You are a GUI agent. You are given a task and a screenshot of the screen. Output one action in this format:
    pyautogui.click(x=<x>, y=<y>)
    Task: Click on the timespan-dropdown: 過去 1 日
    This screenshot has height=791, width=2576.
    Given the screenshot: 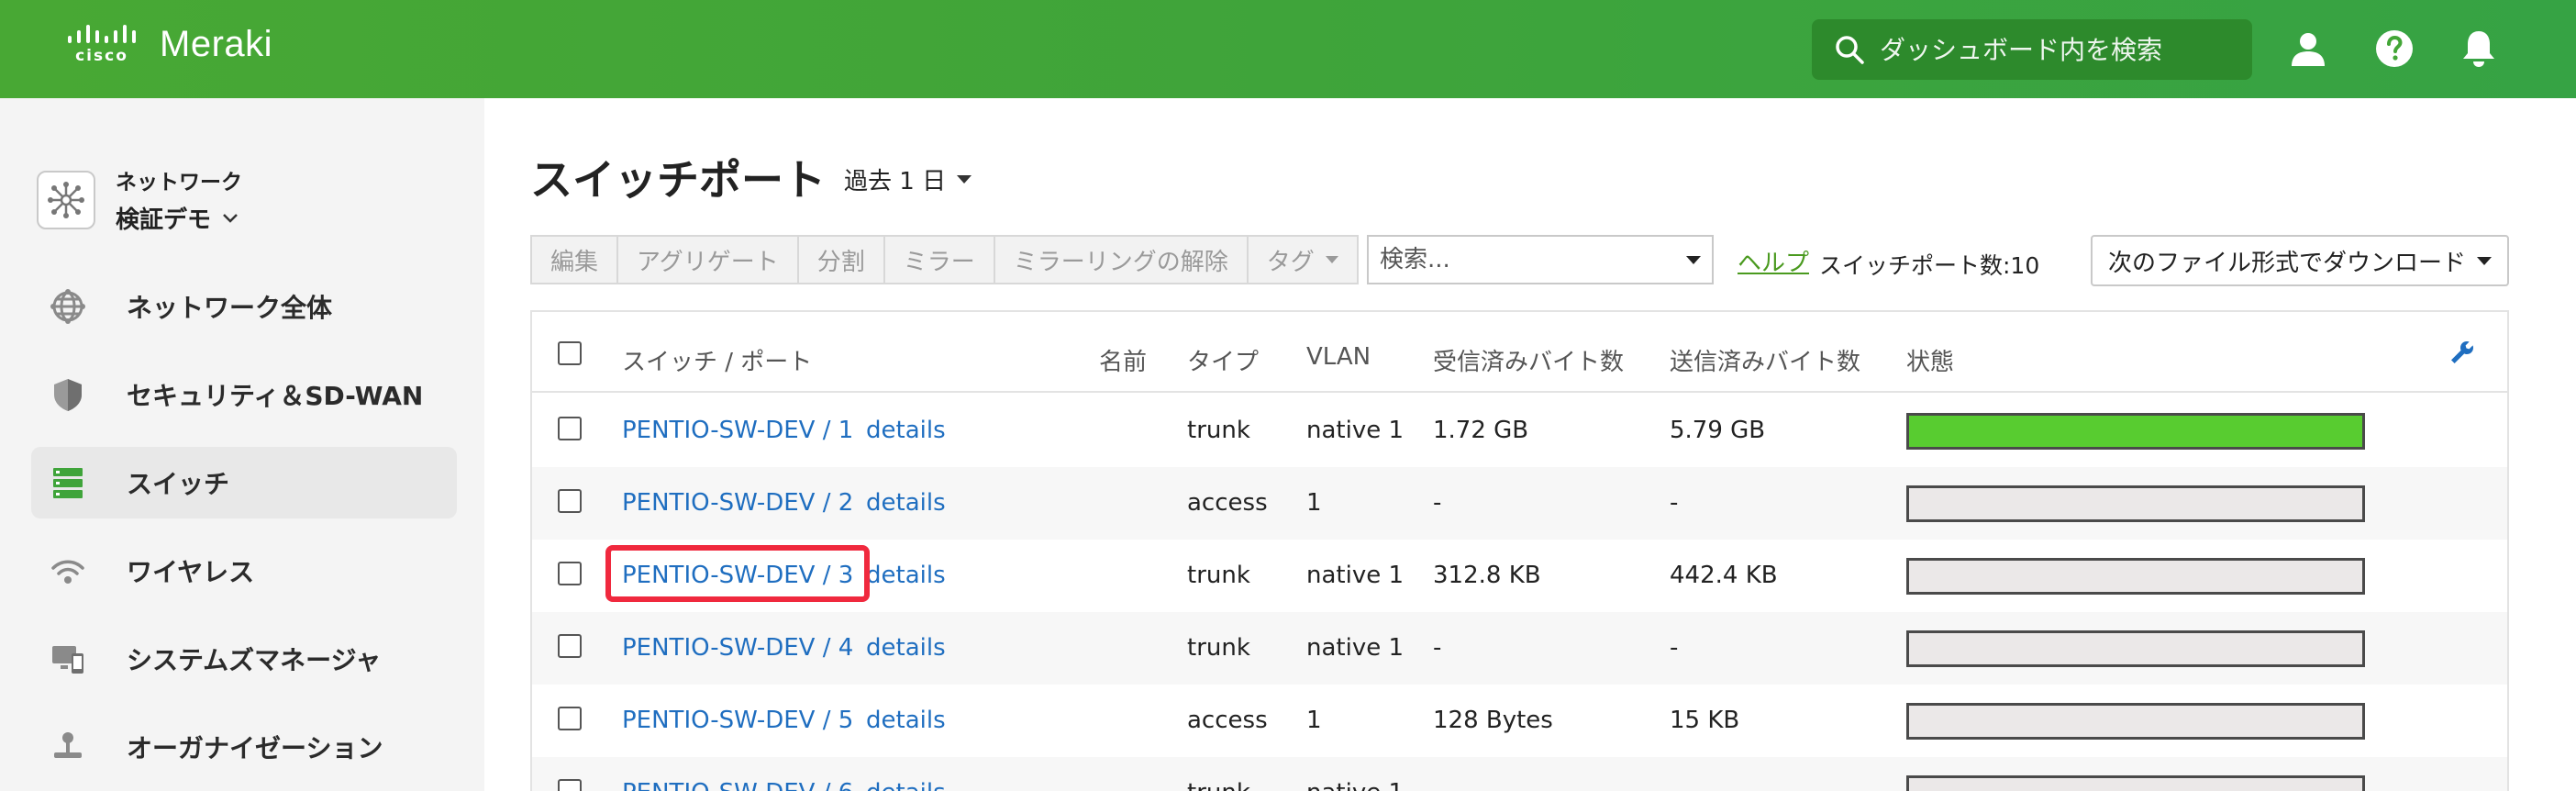 What is the action you would take?
    pyautogui.click(x=908, y=179)
    